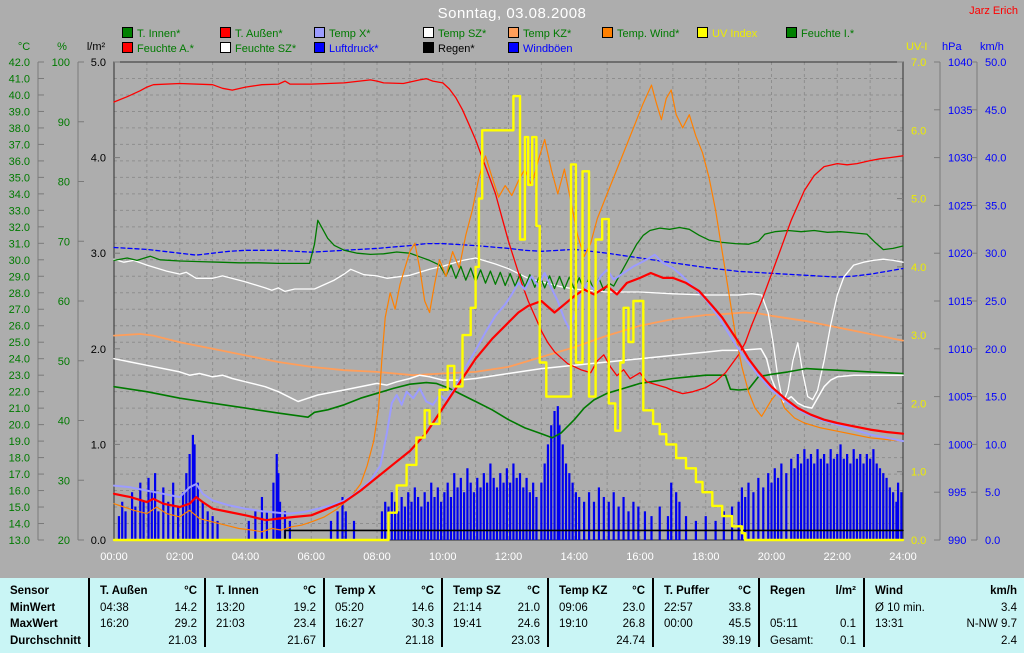  I want to click on axis-tick-label: 32.0, so click(19, 228).